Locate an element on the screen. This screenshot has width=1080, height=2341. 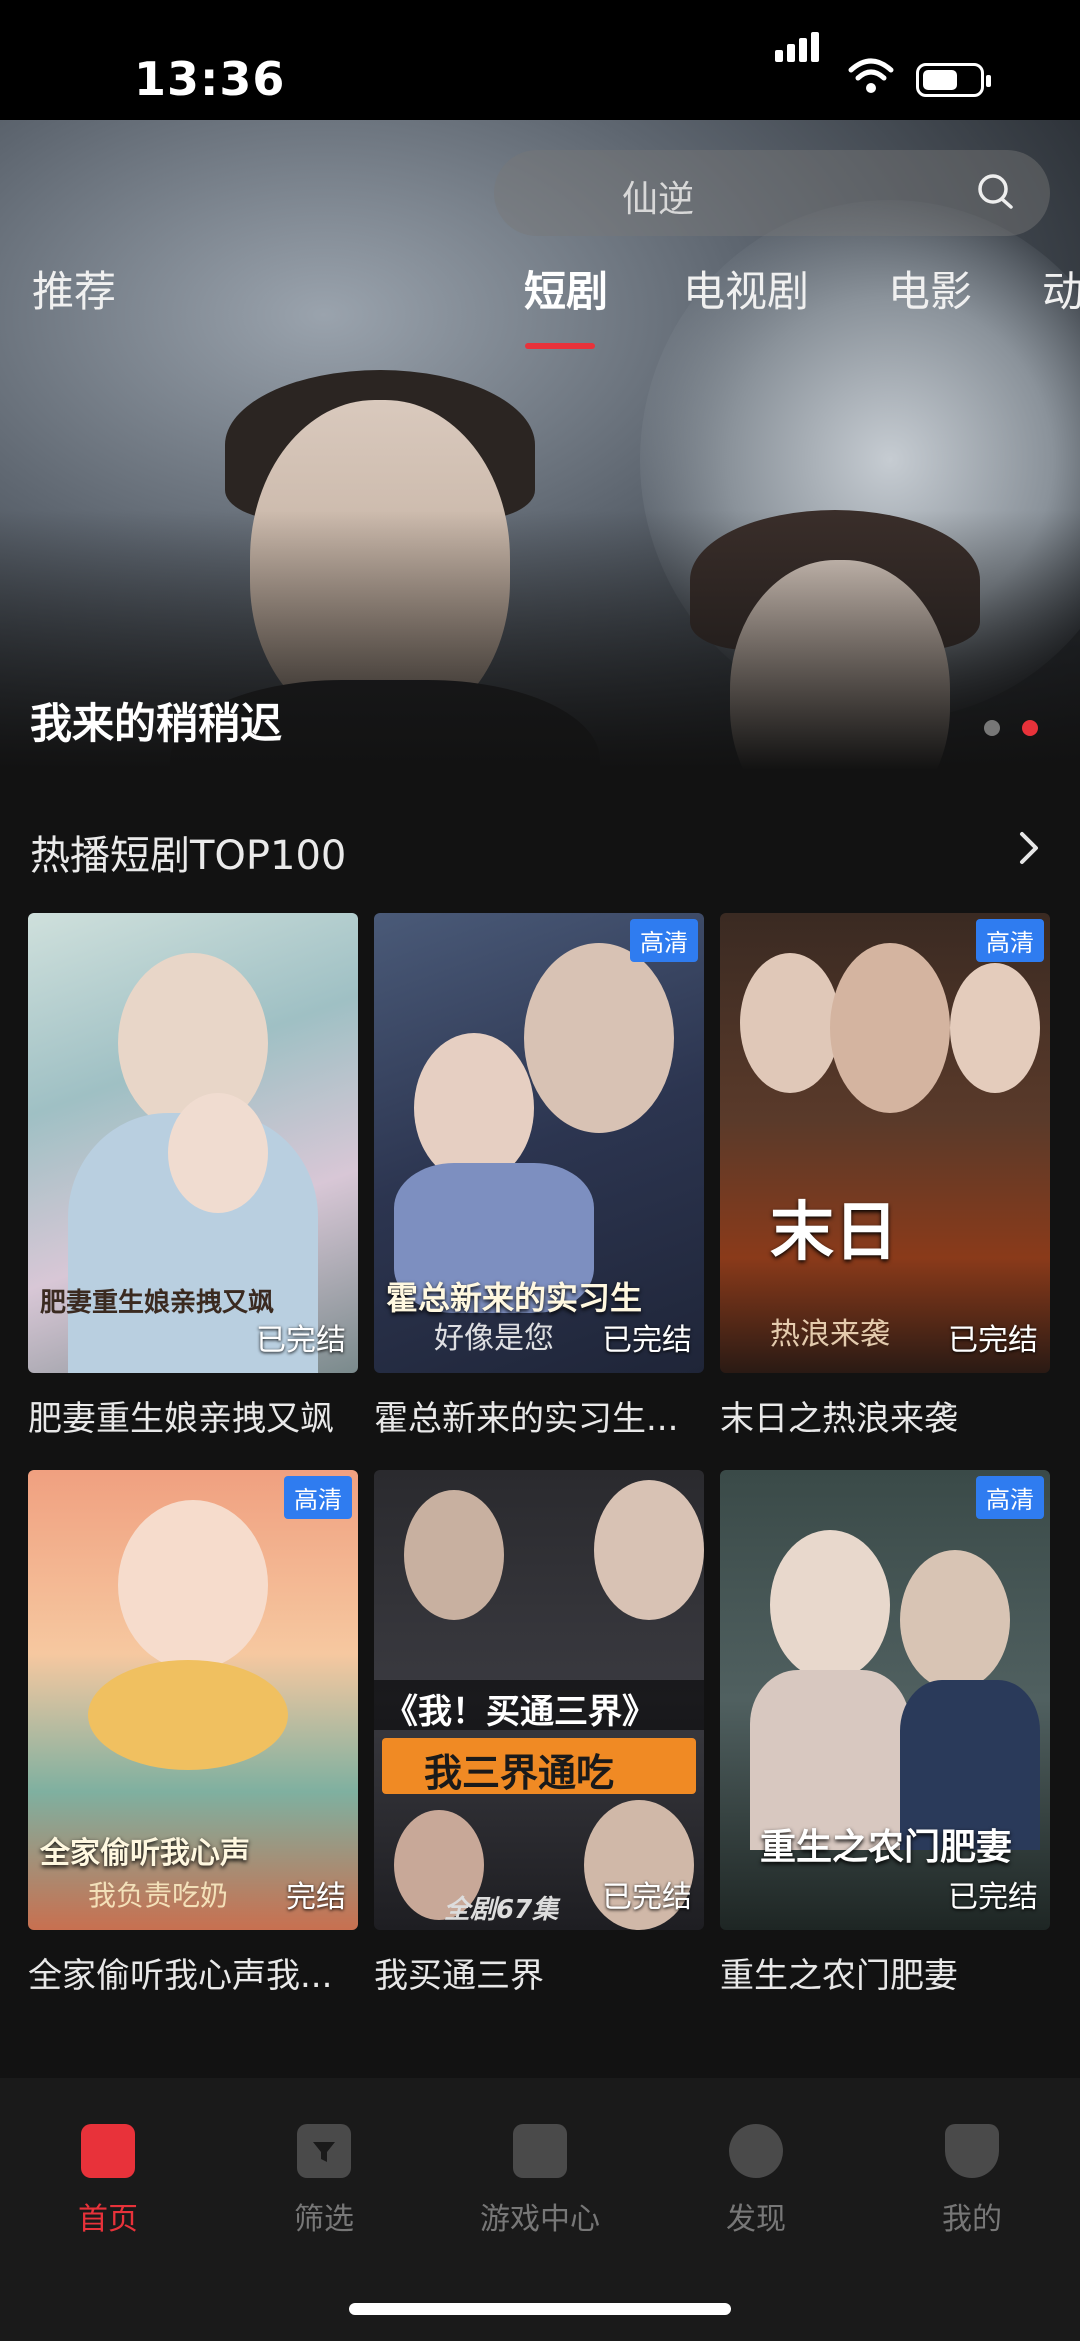
nav-label: 游戏中心 is located at coordinates (540, 2219).